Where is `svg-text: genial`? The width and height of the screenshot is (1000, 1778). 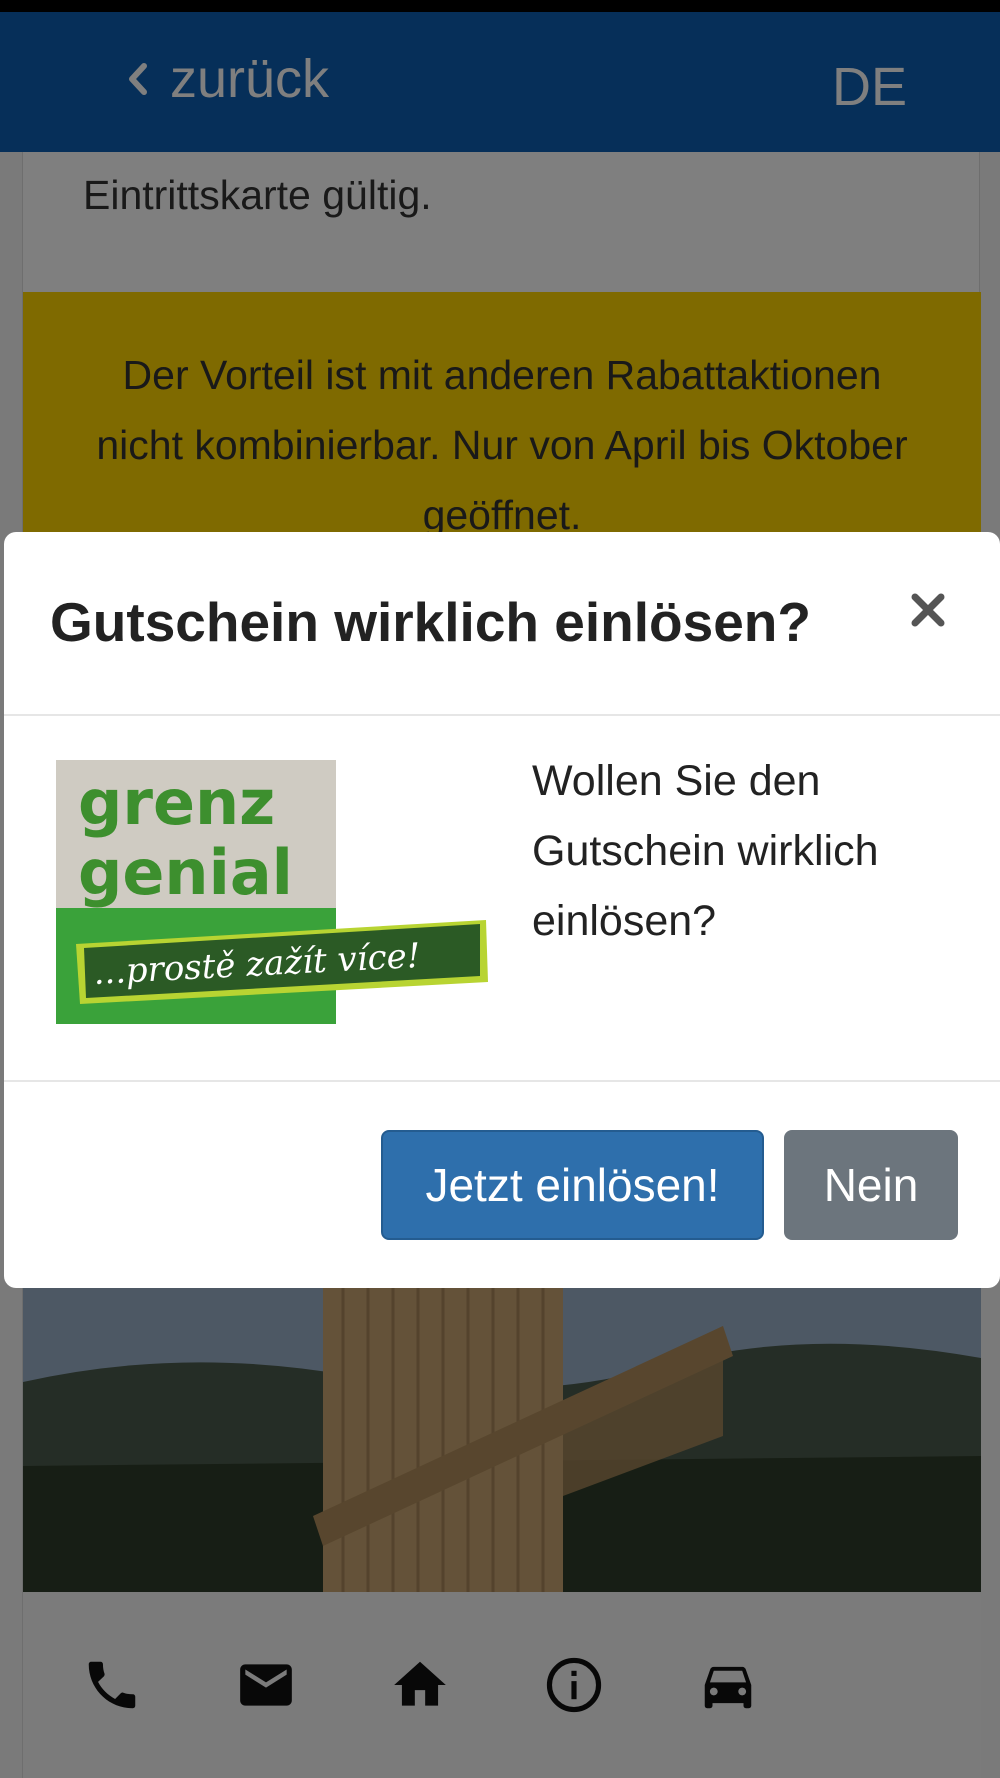
svg-text: genial is located at coordinates (185, 872).